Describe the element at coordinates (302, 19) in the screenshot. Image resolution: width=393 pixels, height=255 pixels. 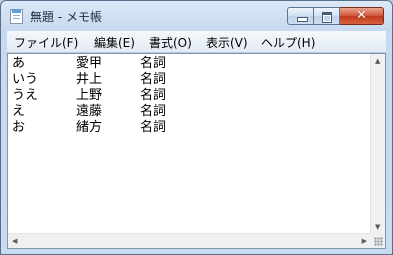
I see `minimize-icon` at that location.